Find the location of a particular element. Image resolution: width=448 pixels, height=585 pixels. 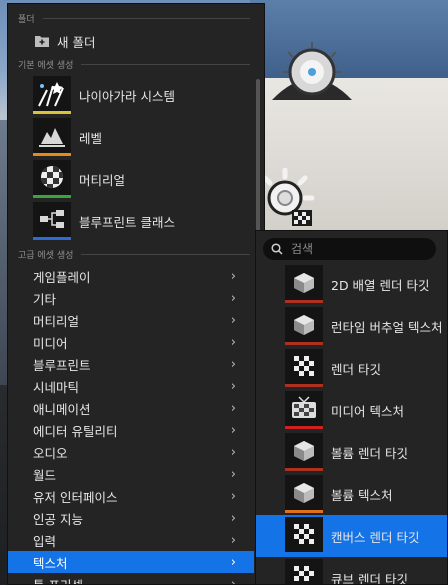

category-item-input: 입력 › is located at coordinates (131, 540).